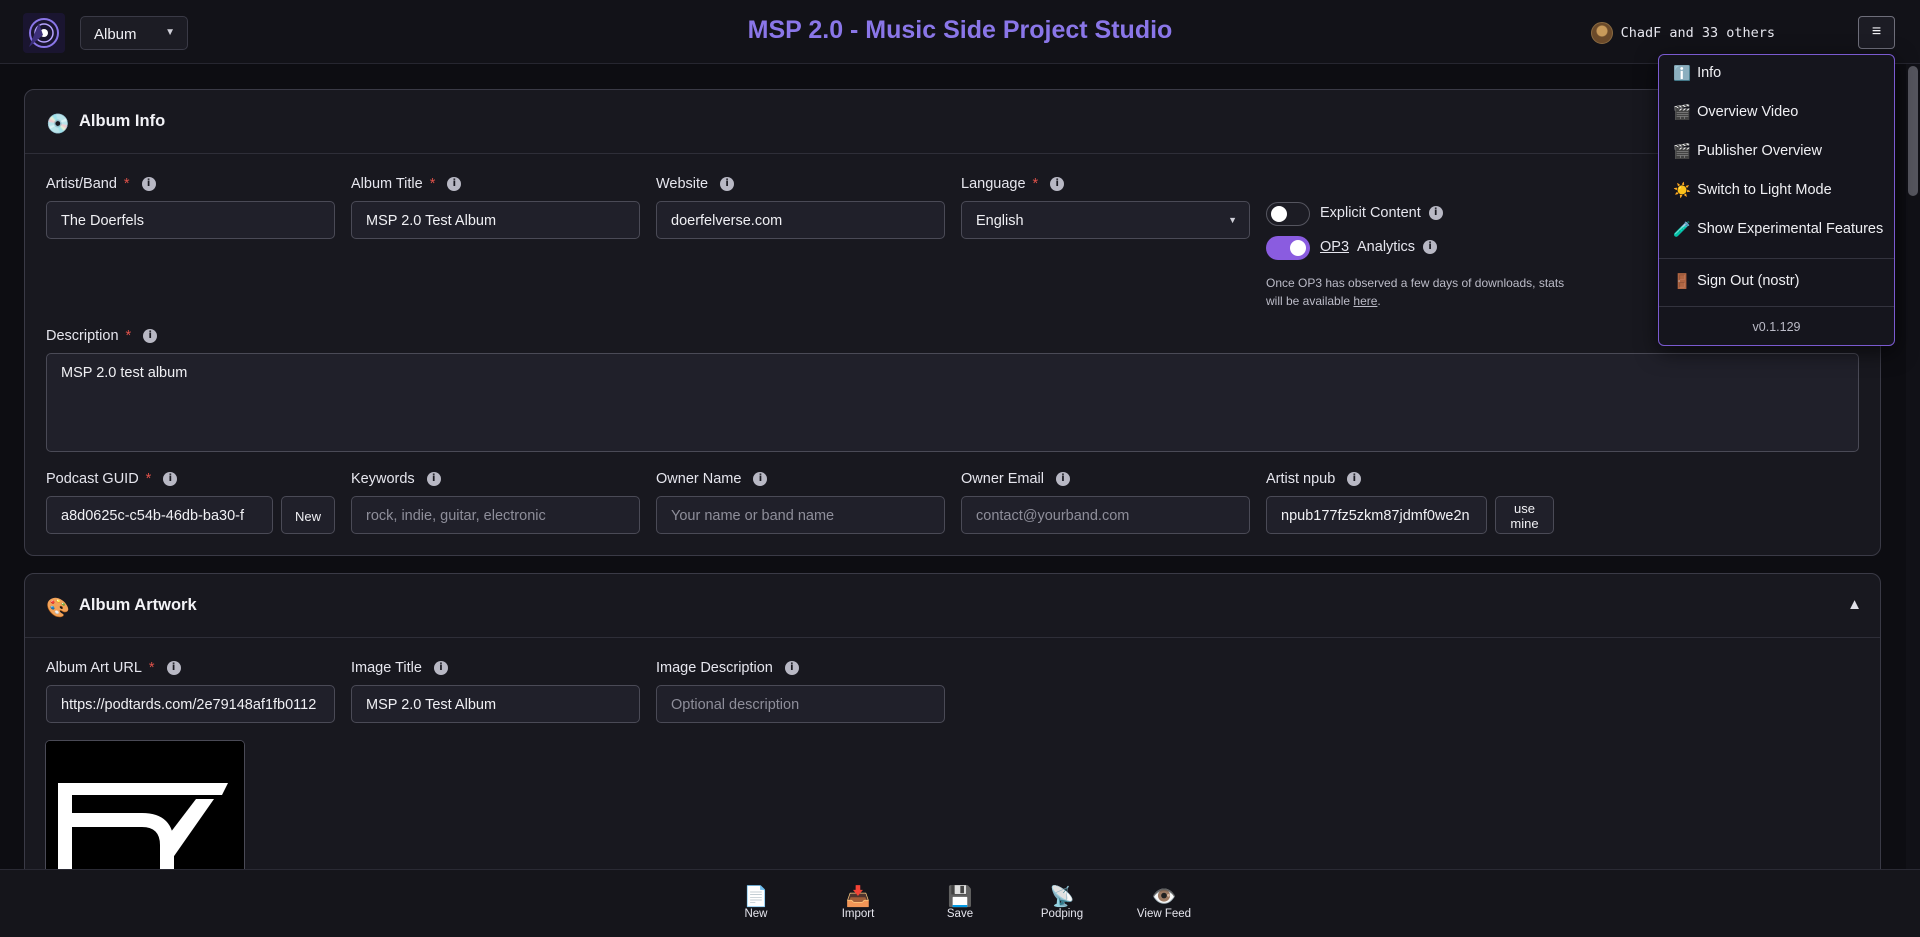  Describe the element at coordinates (1370, 213) in the screenshot. I see `label-text: Explicit Content` at that location.